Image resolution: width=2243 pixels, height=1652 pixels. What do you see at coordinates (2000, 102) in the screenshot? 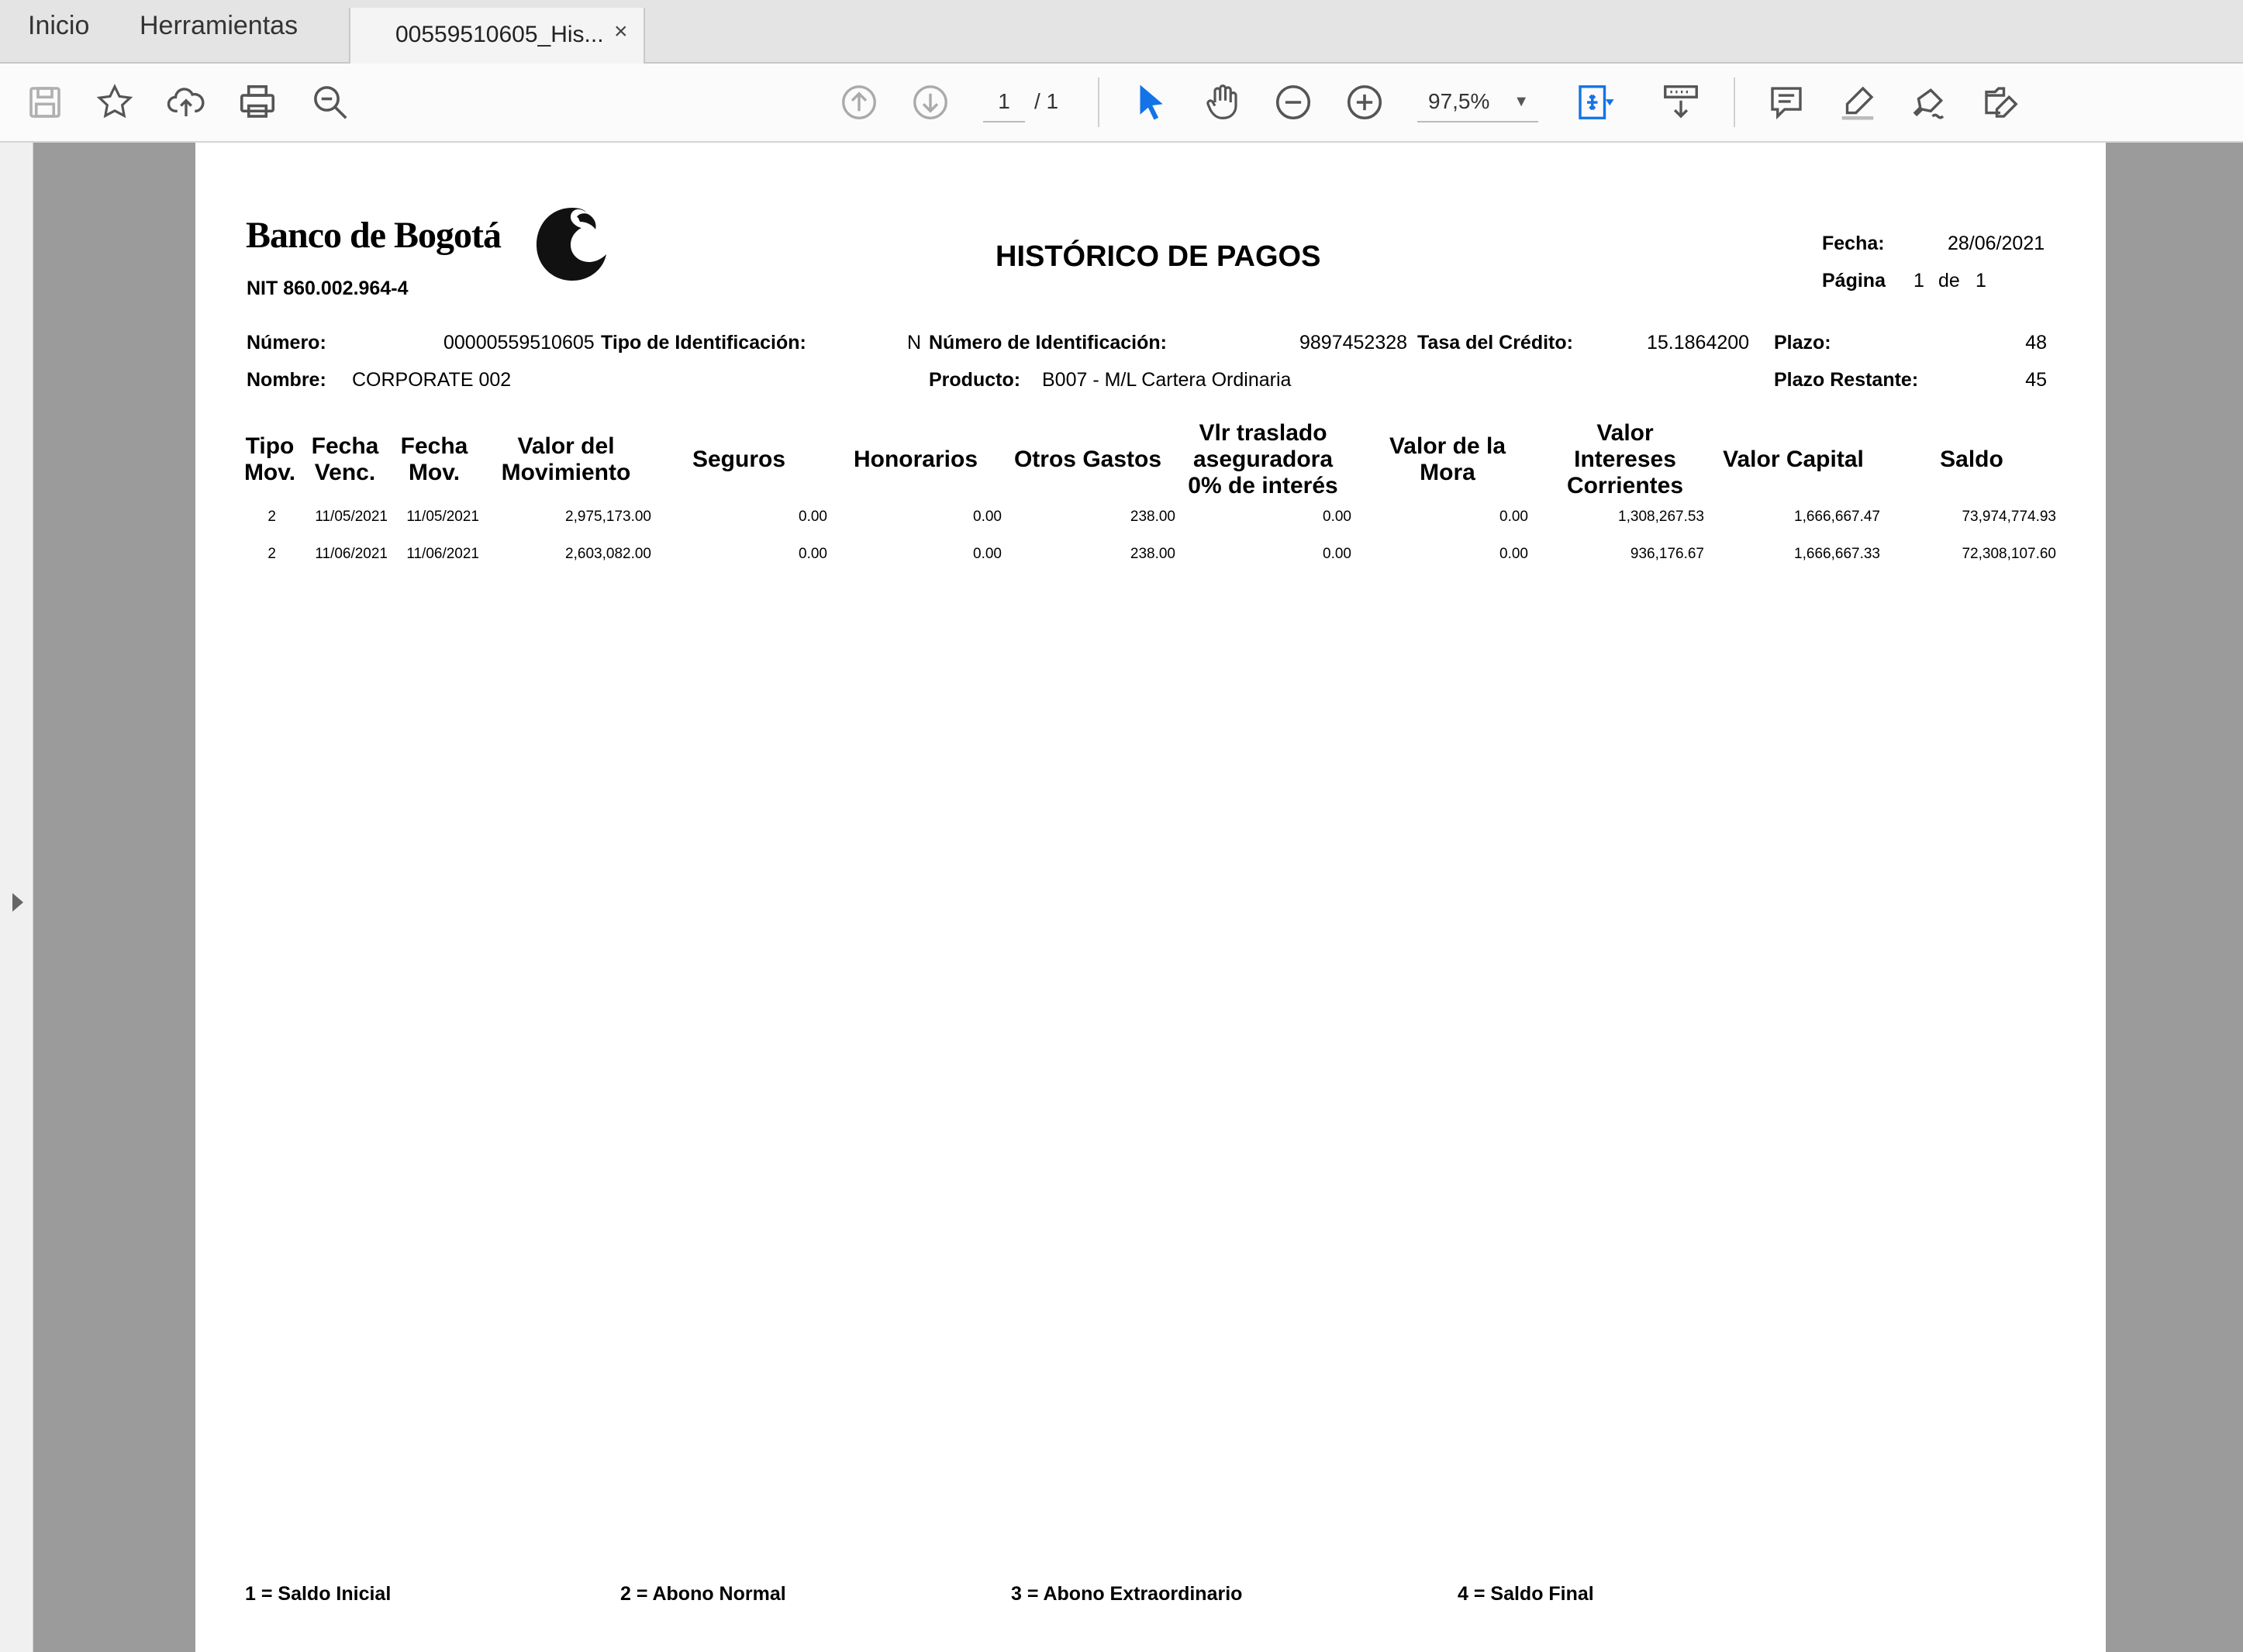
I see `edit-icon` at bounding box center [2000, 102].